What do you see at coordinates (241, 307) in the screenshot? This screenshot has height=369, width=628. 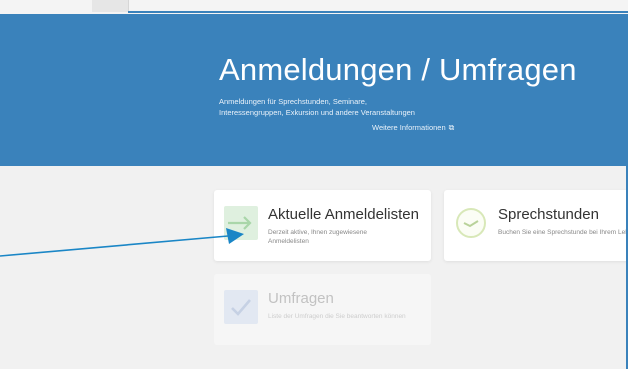 I see `checkmark-icon` at bounding box center [241, 307].